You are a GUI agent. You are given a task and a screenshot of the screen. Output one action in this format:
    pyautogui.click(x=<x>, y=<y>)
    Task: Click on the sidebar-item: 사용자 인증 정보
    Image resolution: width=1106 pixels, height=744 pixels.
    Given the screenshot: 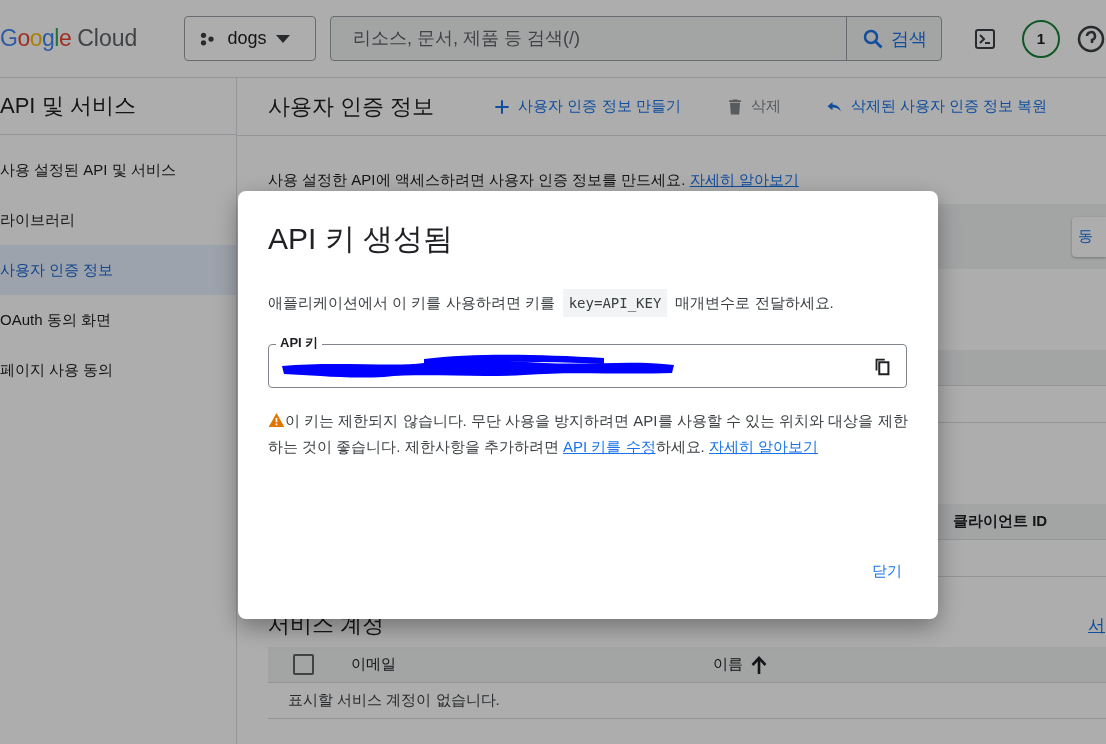 What is the action you would take?
    pyautogui.click(x=118, y=270)
    